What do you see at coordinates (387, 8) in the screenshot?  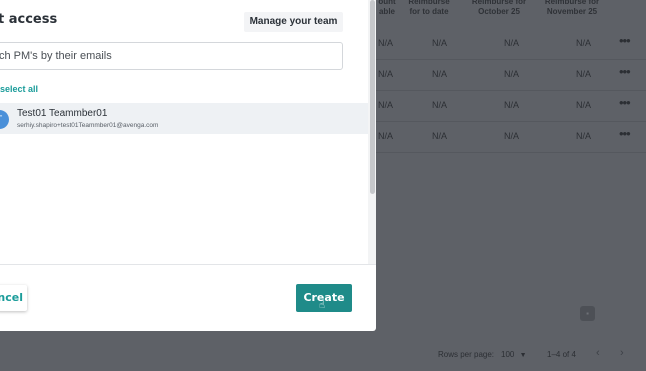 I see `column-header-amount-payable: ount able` at bounding box center [387, 8].